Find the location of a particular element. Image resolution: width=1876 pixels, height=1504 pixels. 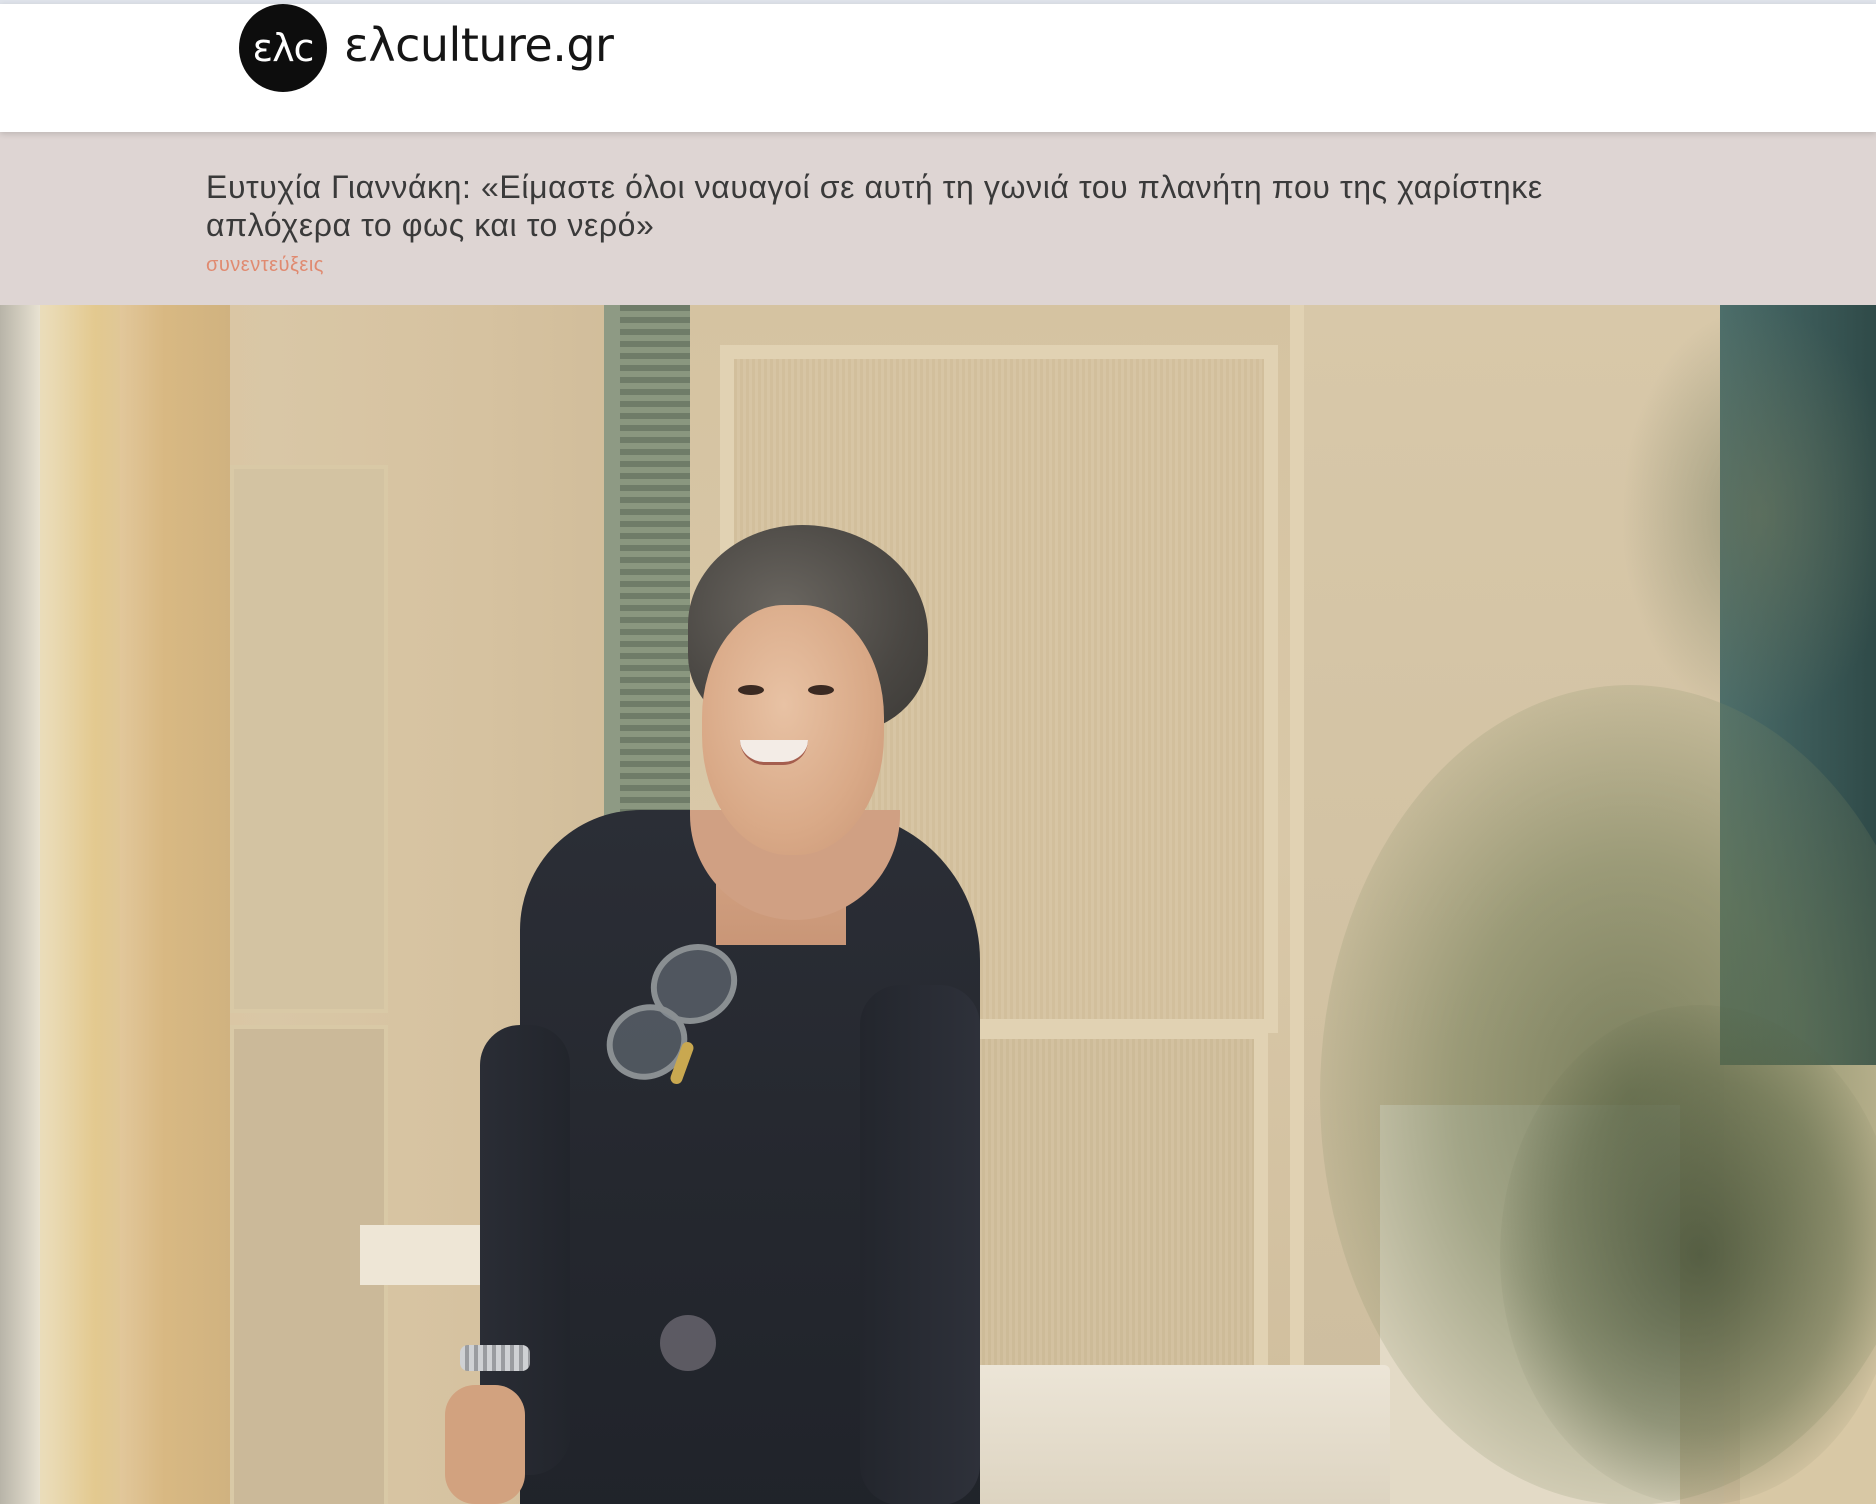

photo-wristwatch is located at coordinates (495, 1358).